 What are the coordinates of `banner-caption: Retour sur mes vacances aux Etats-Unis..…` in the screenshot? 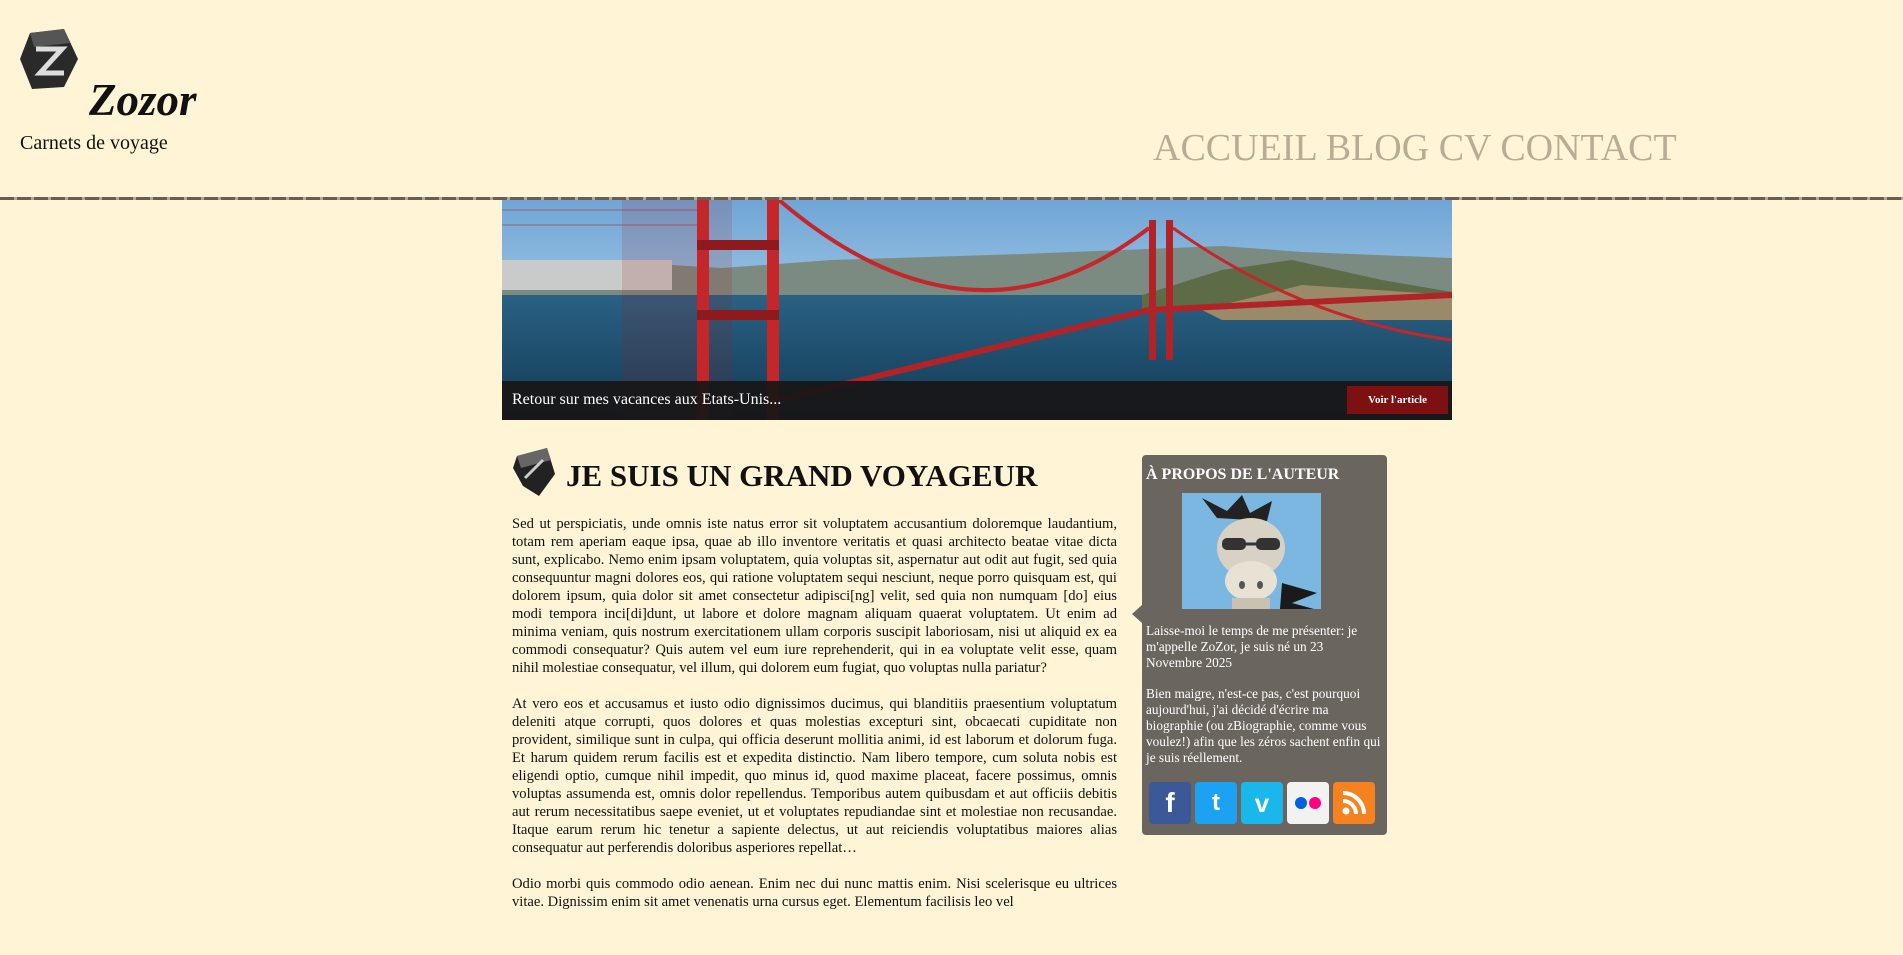 It's located at (647, 399).